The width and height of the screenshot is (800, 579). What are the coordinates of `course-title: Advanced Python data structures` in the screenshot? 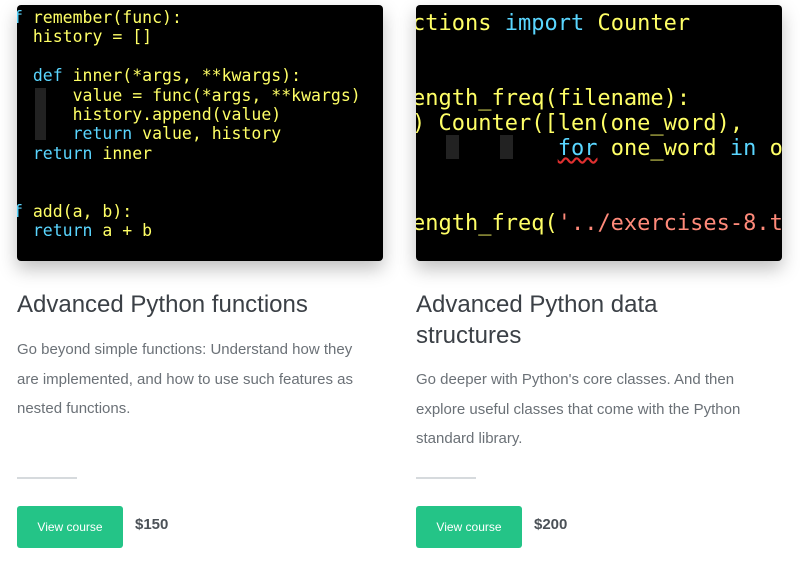 It's located at (581, 320).